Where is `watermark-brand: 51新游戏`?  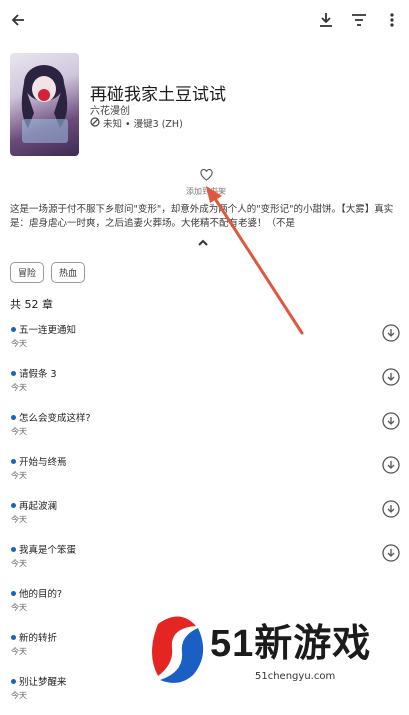
watermark-brand: 51新游戏 is located at coordinates (291, 644).